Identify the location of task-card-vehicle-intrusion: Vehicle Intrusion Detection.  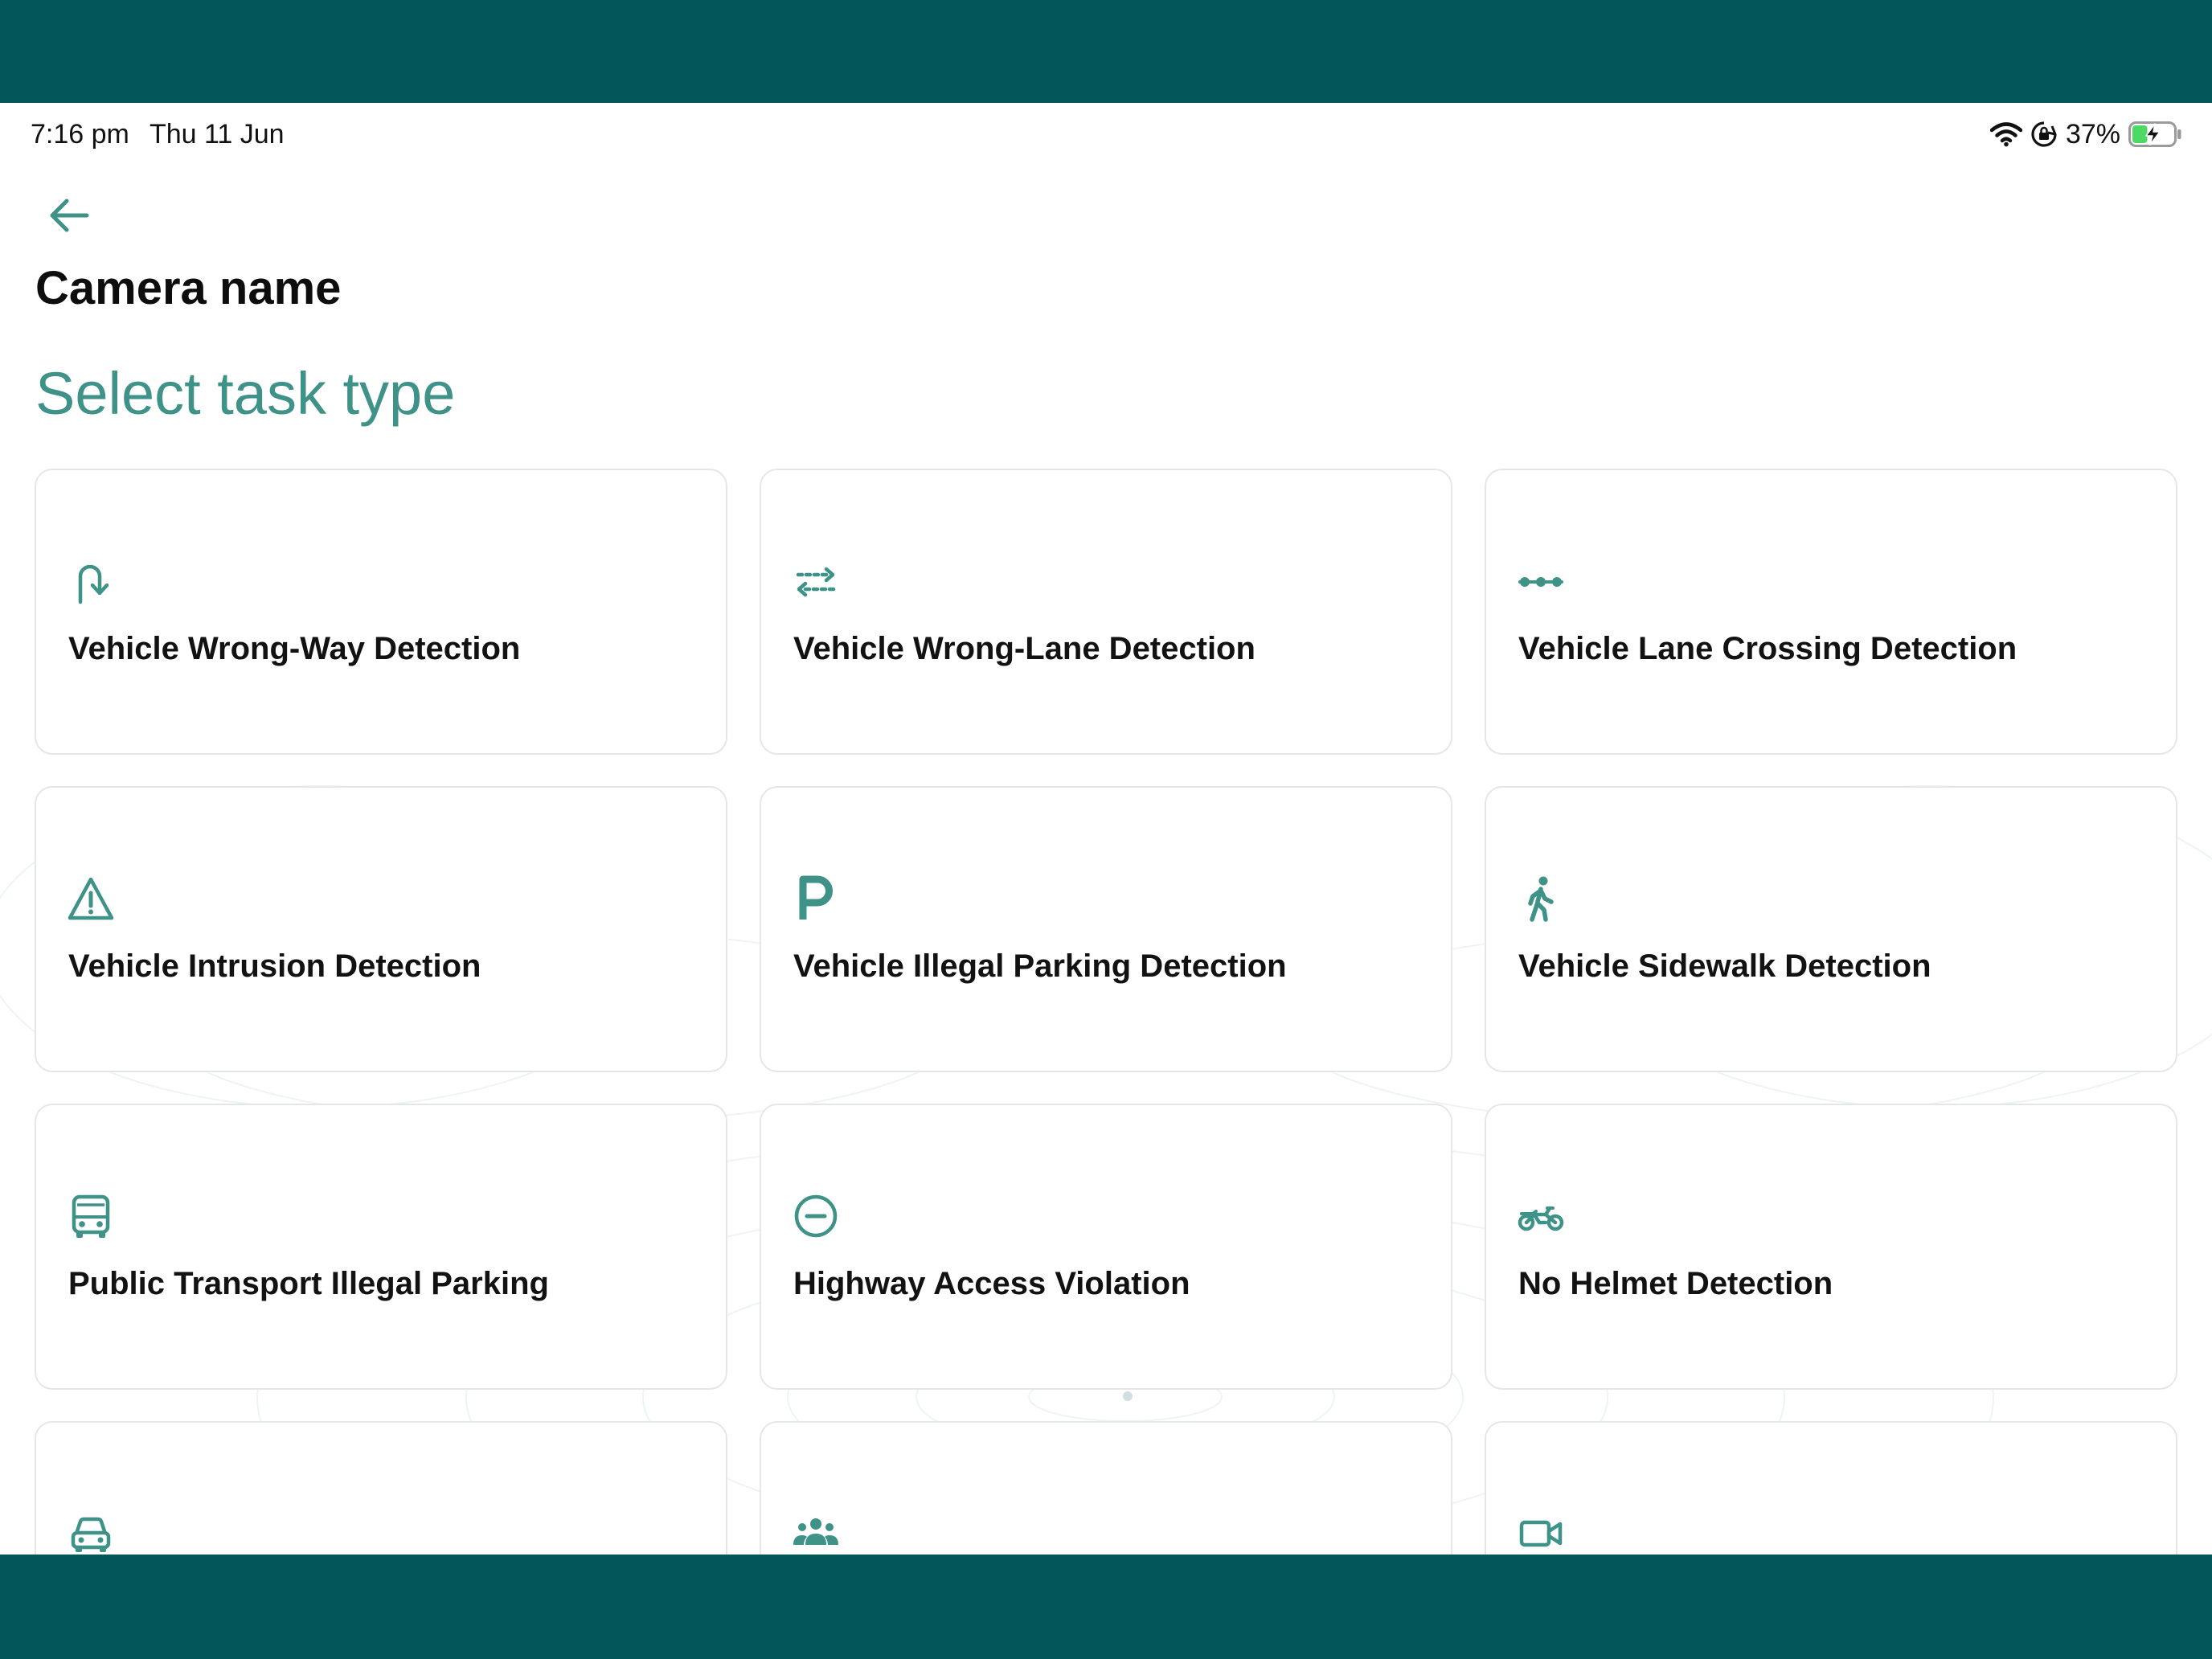
(381, 929).